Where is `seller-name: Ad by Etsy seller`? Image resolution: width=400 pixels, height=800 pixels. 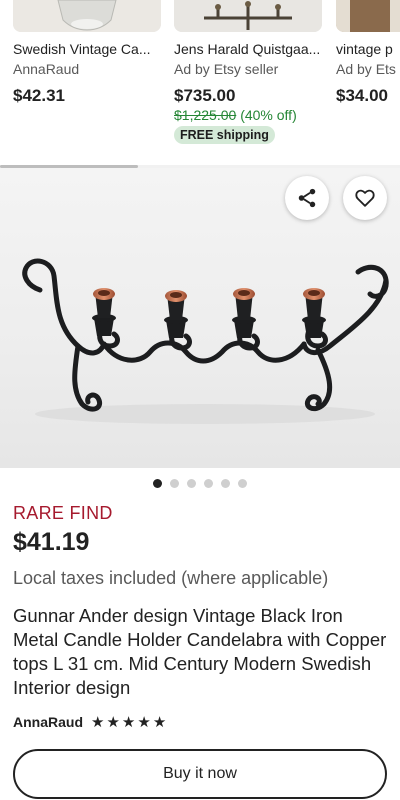
seller-name: Ad by Etsy seller is located at coordinates (226, 69).